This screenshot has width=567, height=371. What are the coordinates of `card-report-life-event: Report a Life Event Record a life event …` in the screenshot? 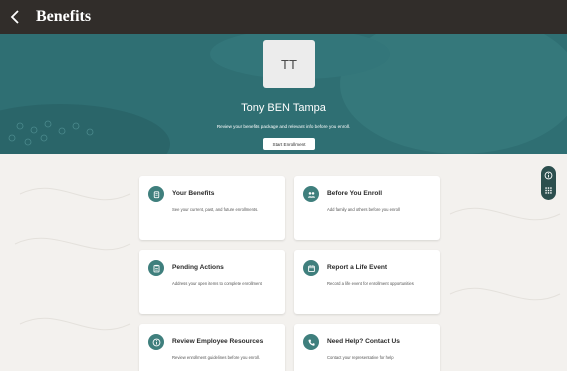 It's located at (367, 282).